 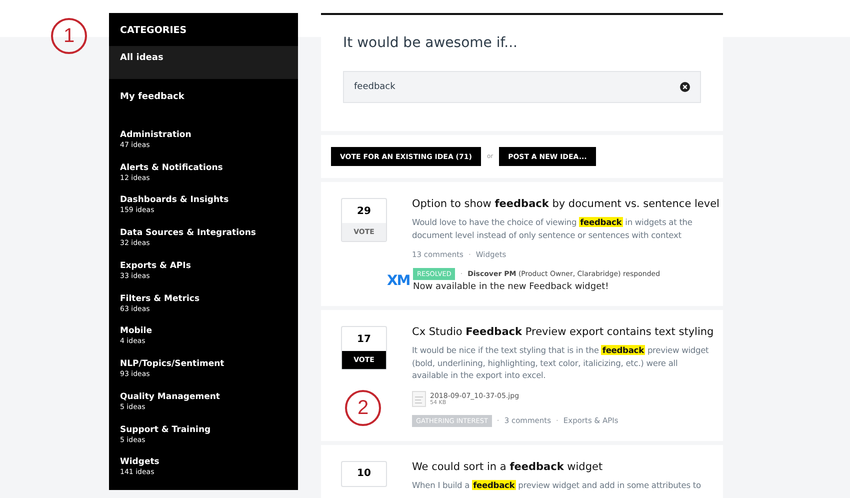 I want to click on vote-count: 10, so click(x=364, y=474).